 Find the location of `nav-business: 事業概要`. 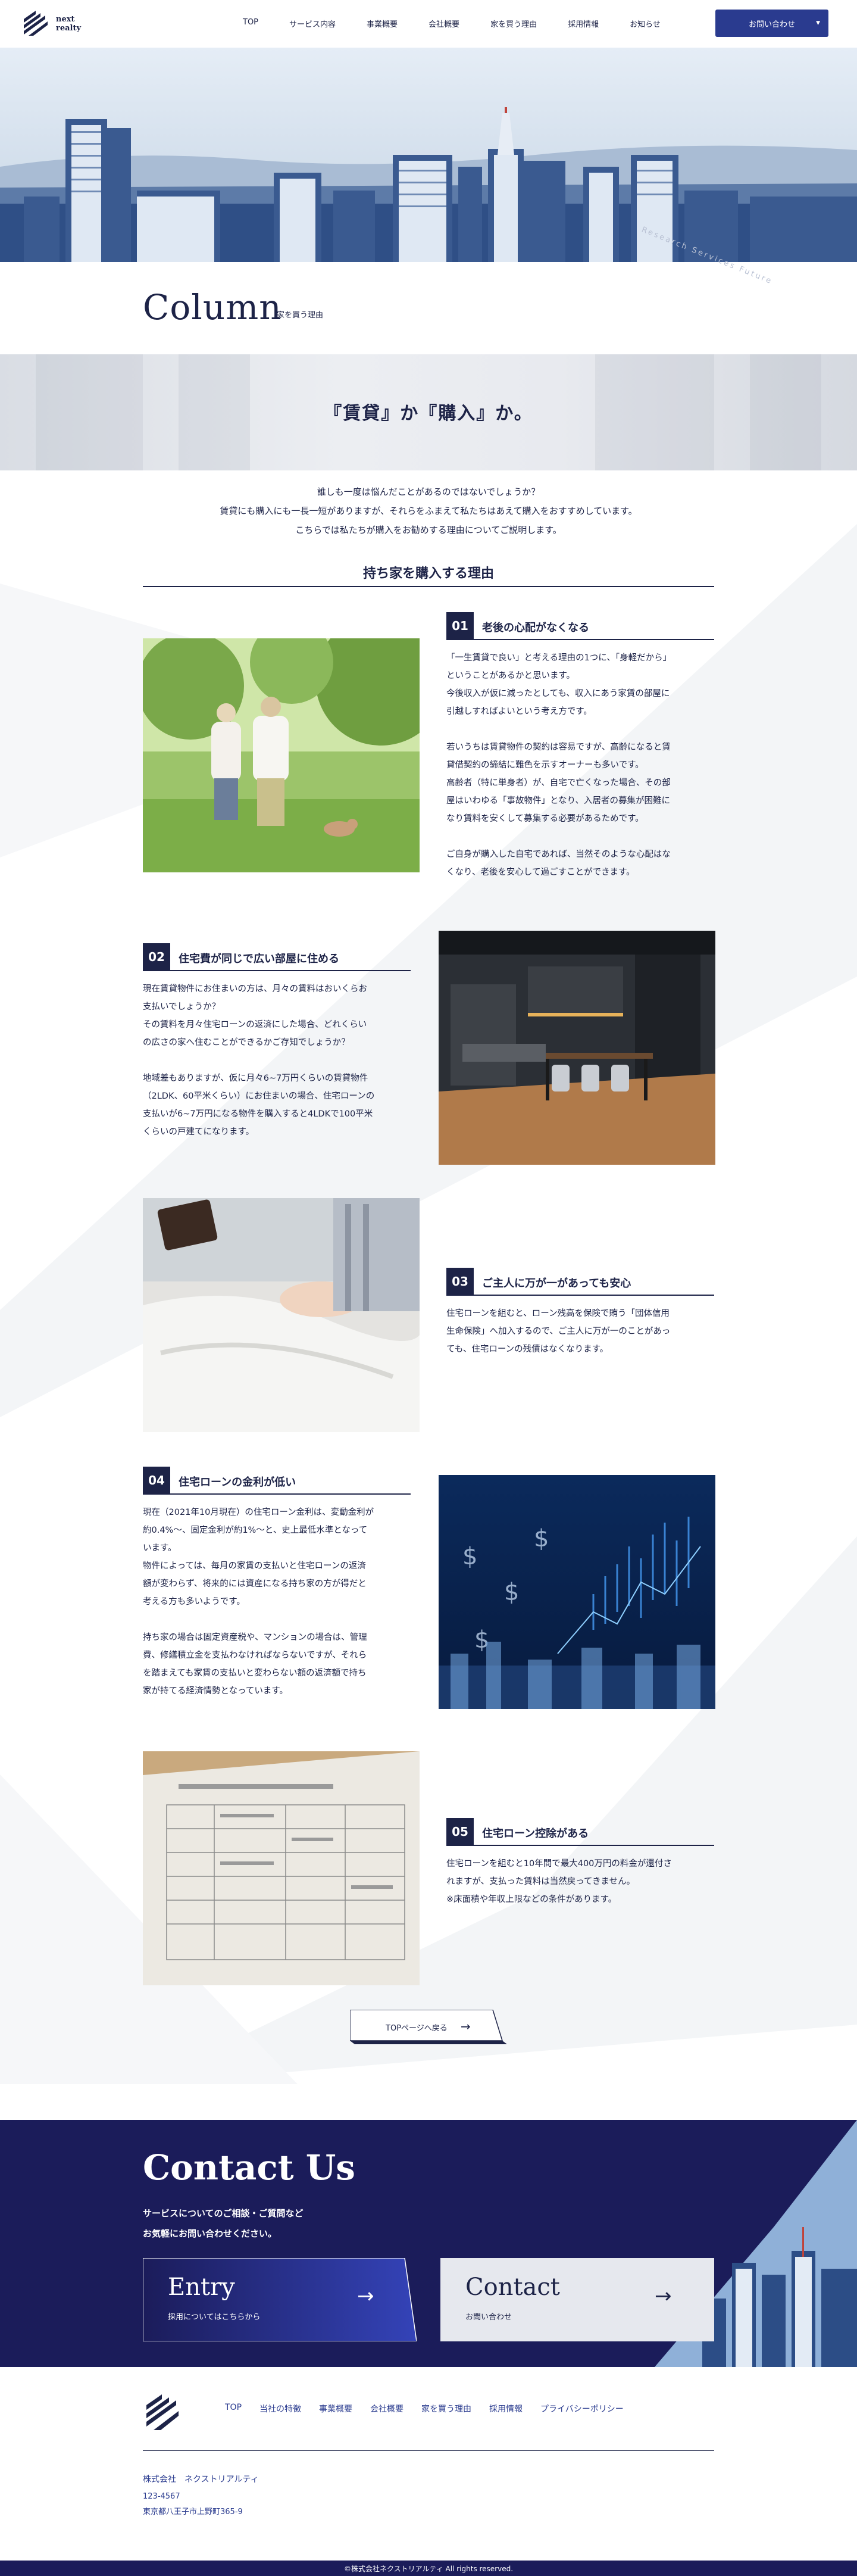

nav-business: 事業概要 is located at coordinates (382, 23).